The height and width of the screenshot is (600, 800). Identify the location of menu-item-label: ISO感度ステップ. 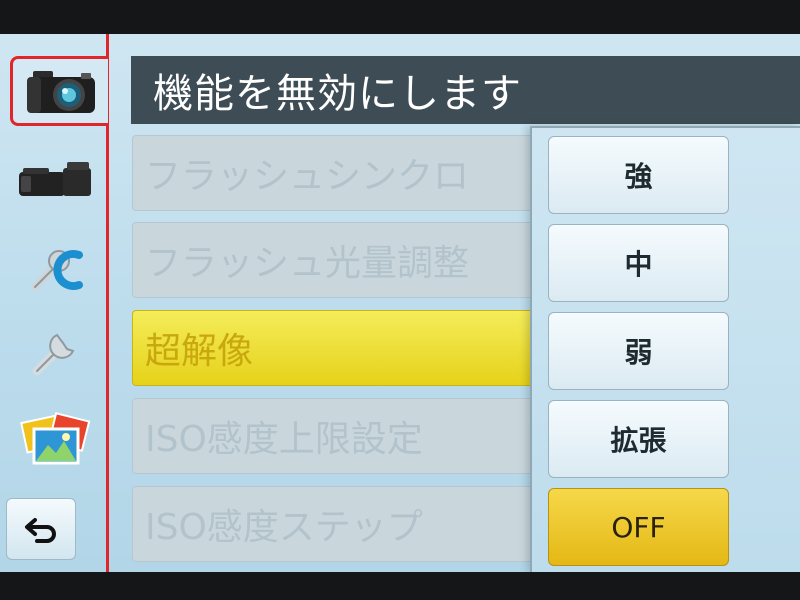
(284, 527).